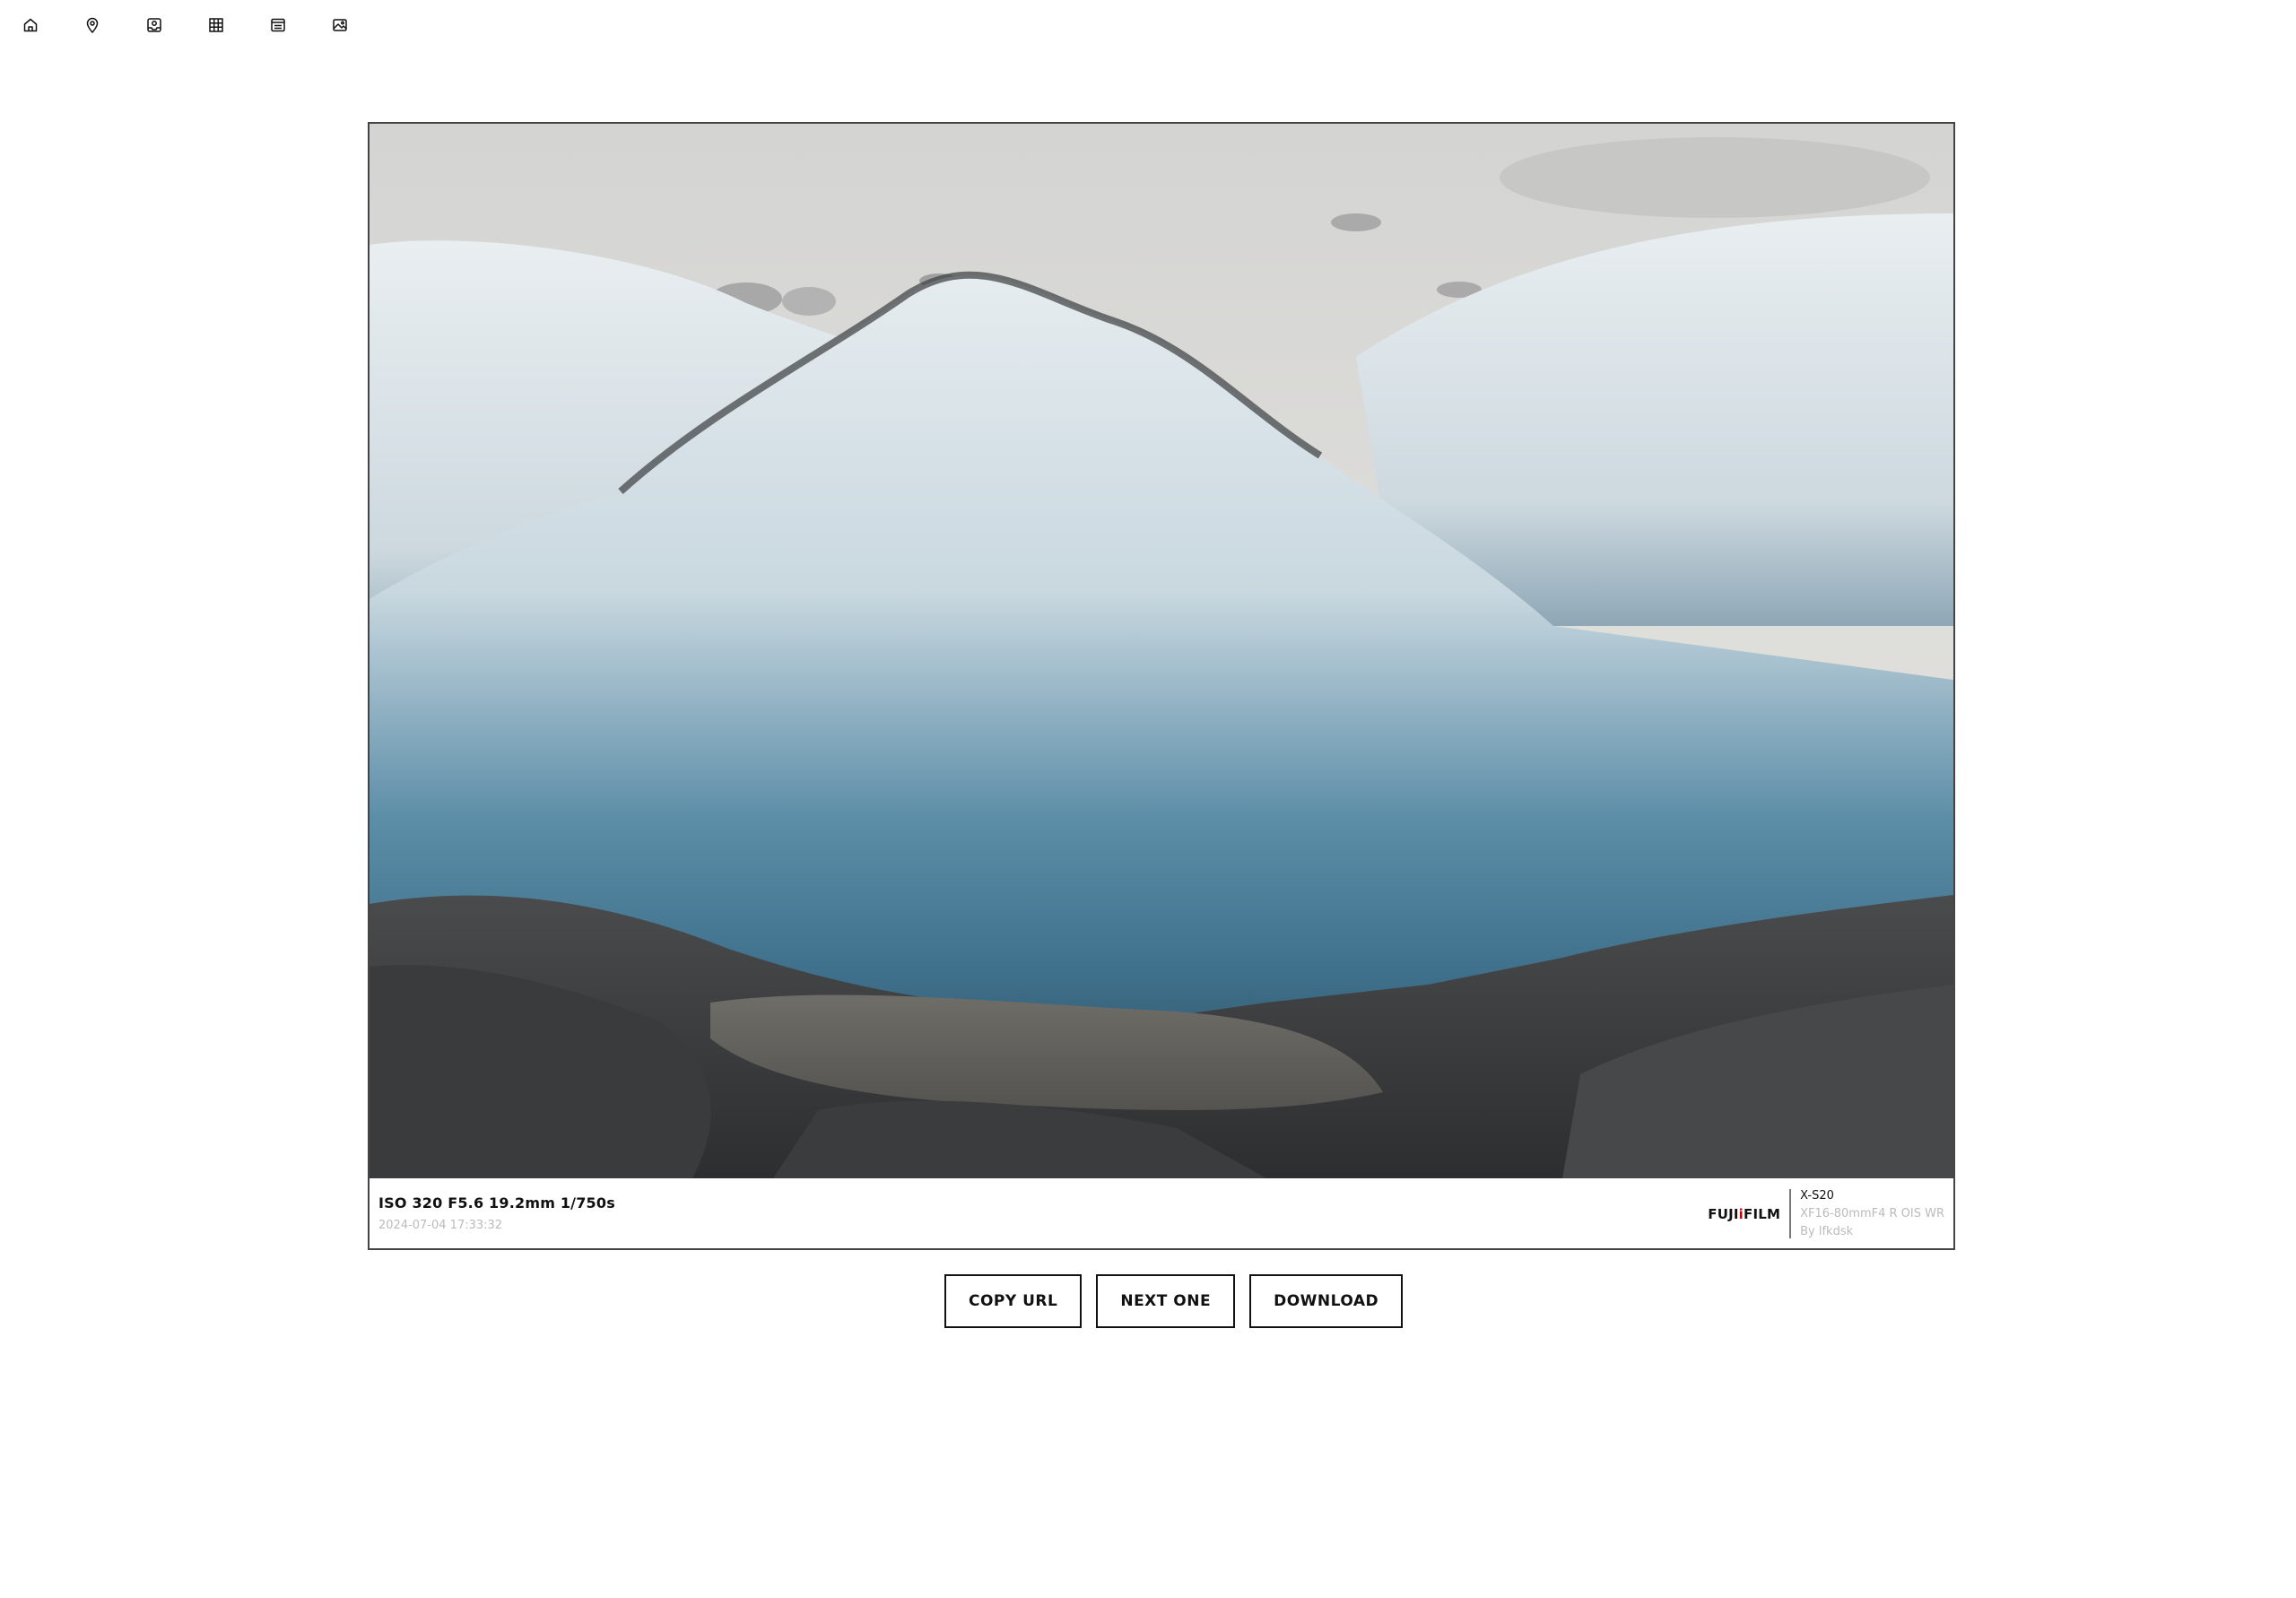 The width and height of the screenshot is (2296, 1598). What do you see at coordinates (92, 25) in the screenshot?
I see `map-pin-icon` at bounding box center [92, 25].